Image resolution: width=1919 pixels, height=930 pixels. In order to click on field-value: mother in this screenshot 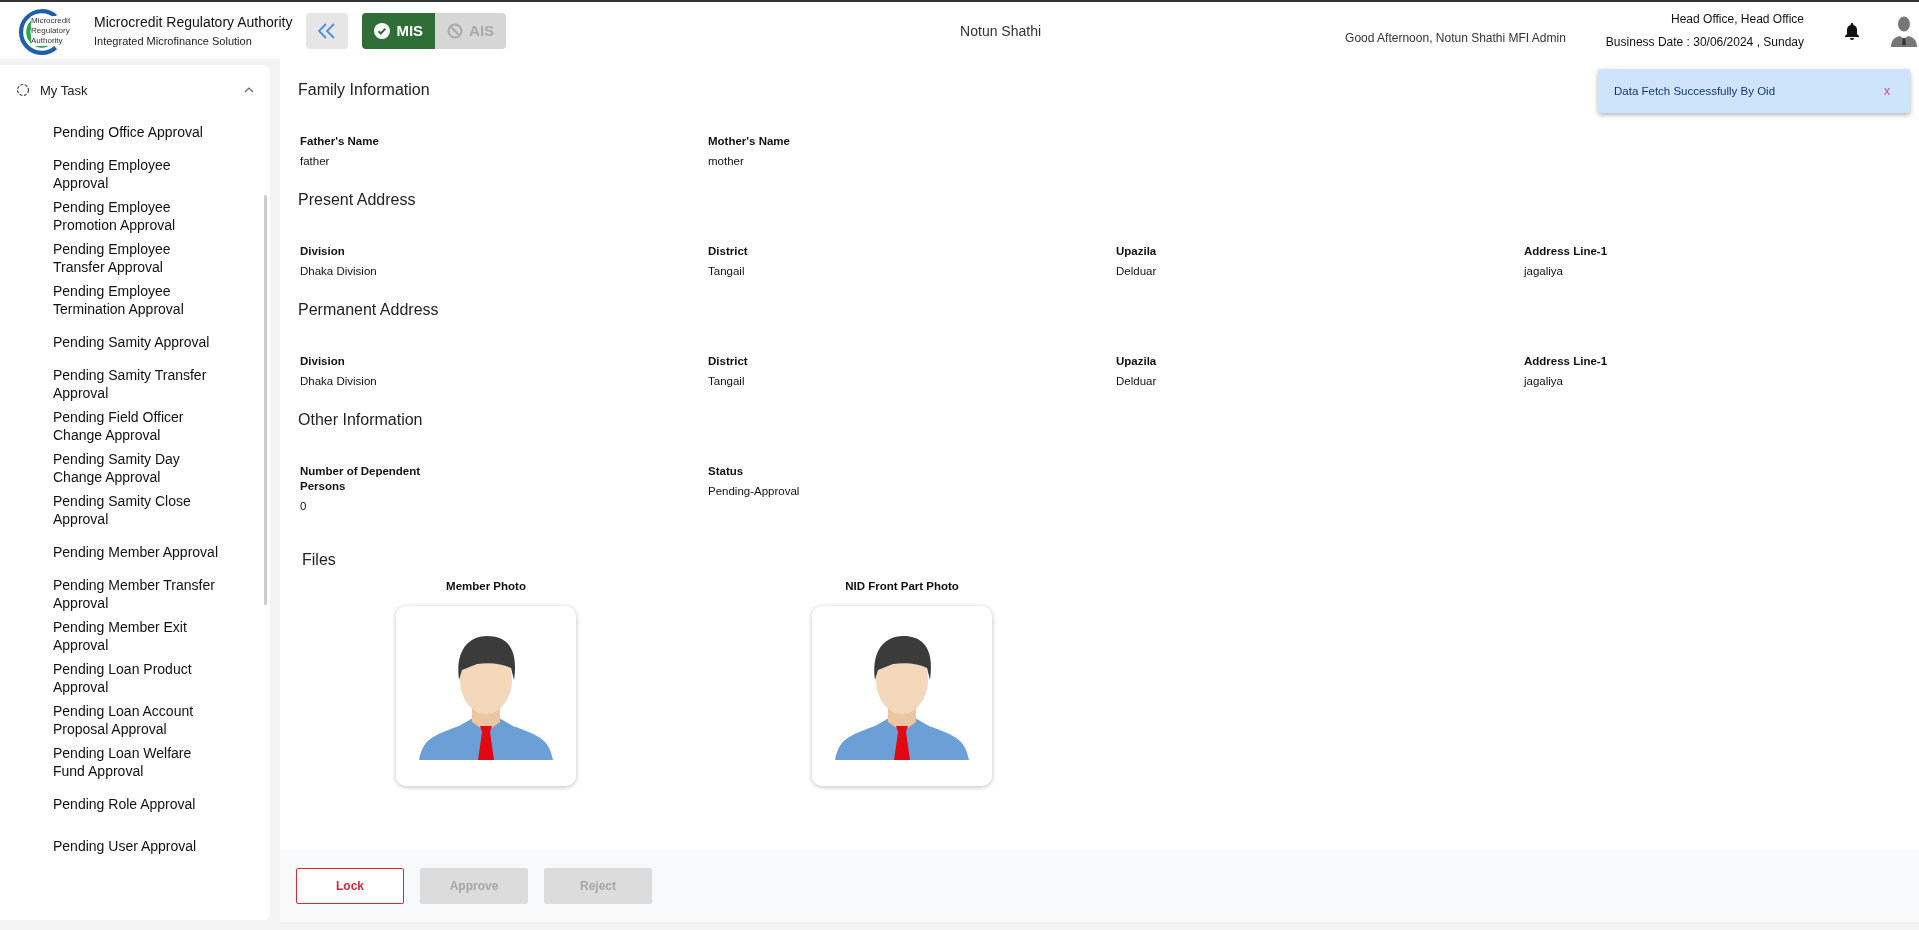, I will do `click(726, 161)`.